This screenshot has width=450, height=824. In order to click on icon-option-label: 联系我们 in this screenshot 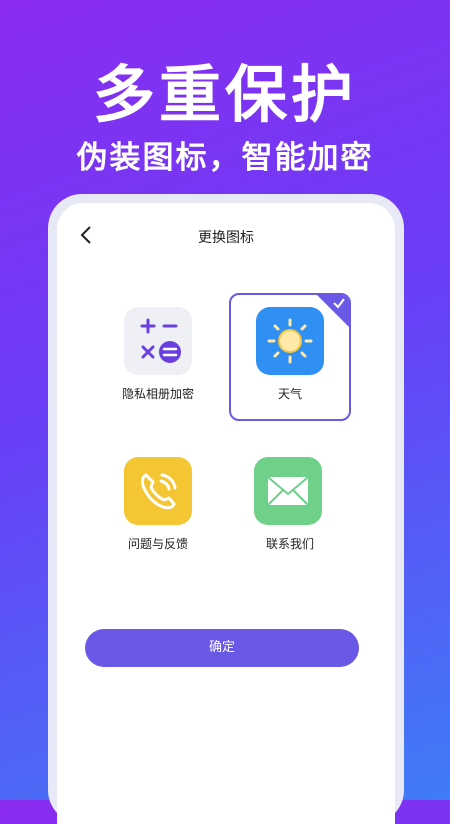, I will do `click(289, 544)`.